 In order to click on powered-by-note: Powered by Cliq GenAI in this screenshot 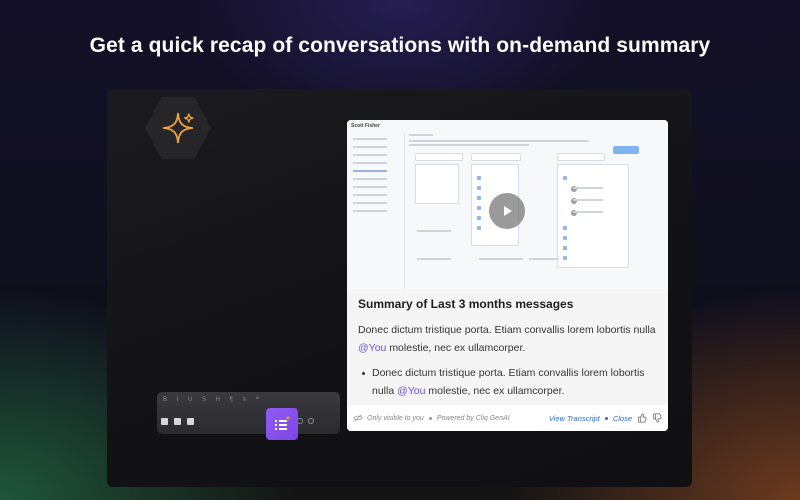, I will do `click(473, 418)`.